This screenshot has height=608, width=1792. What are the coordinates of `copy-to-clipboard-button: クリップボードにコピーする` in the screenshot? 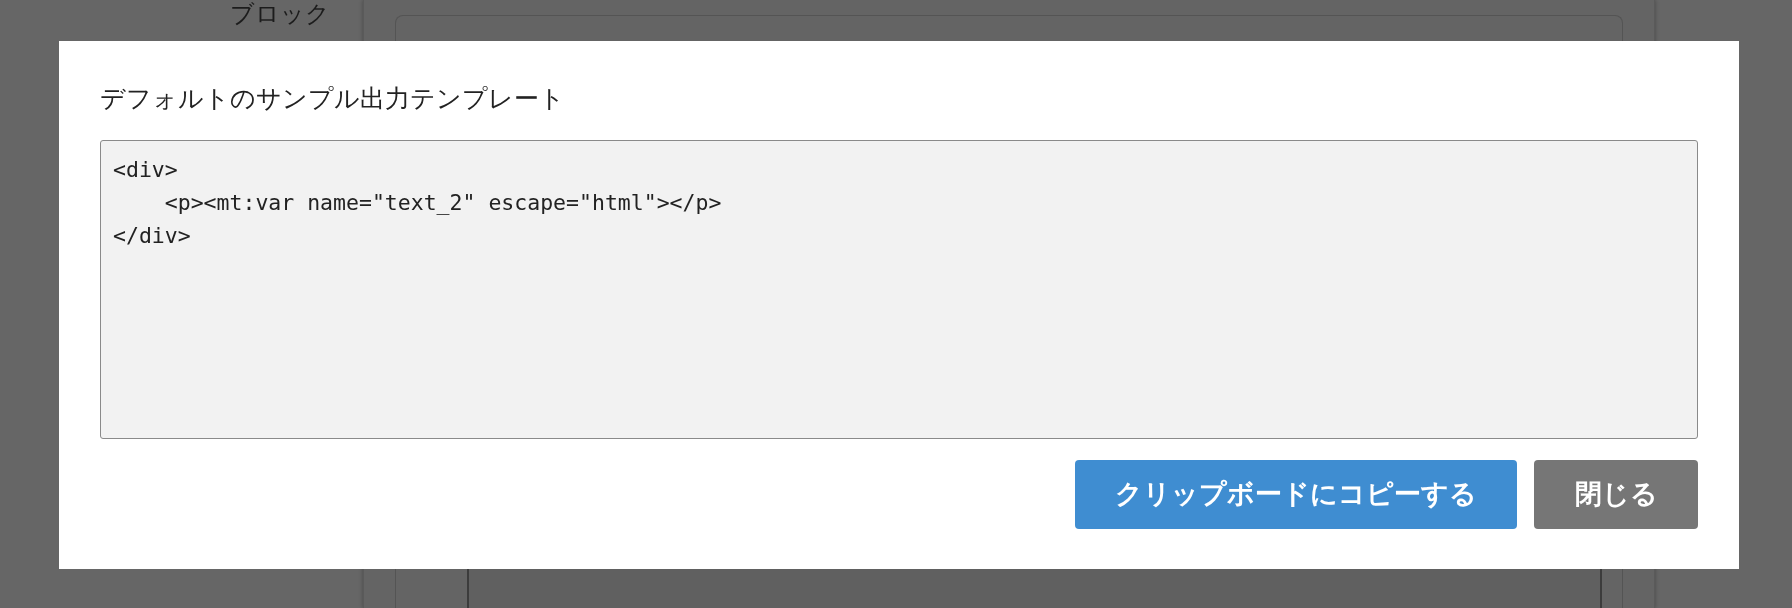 It's located at (1296, 494).